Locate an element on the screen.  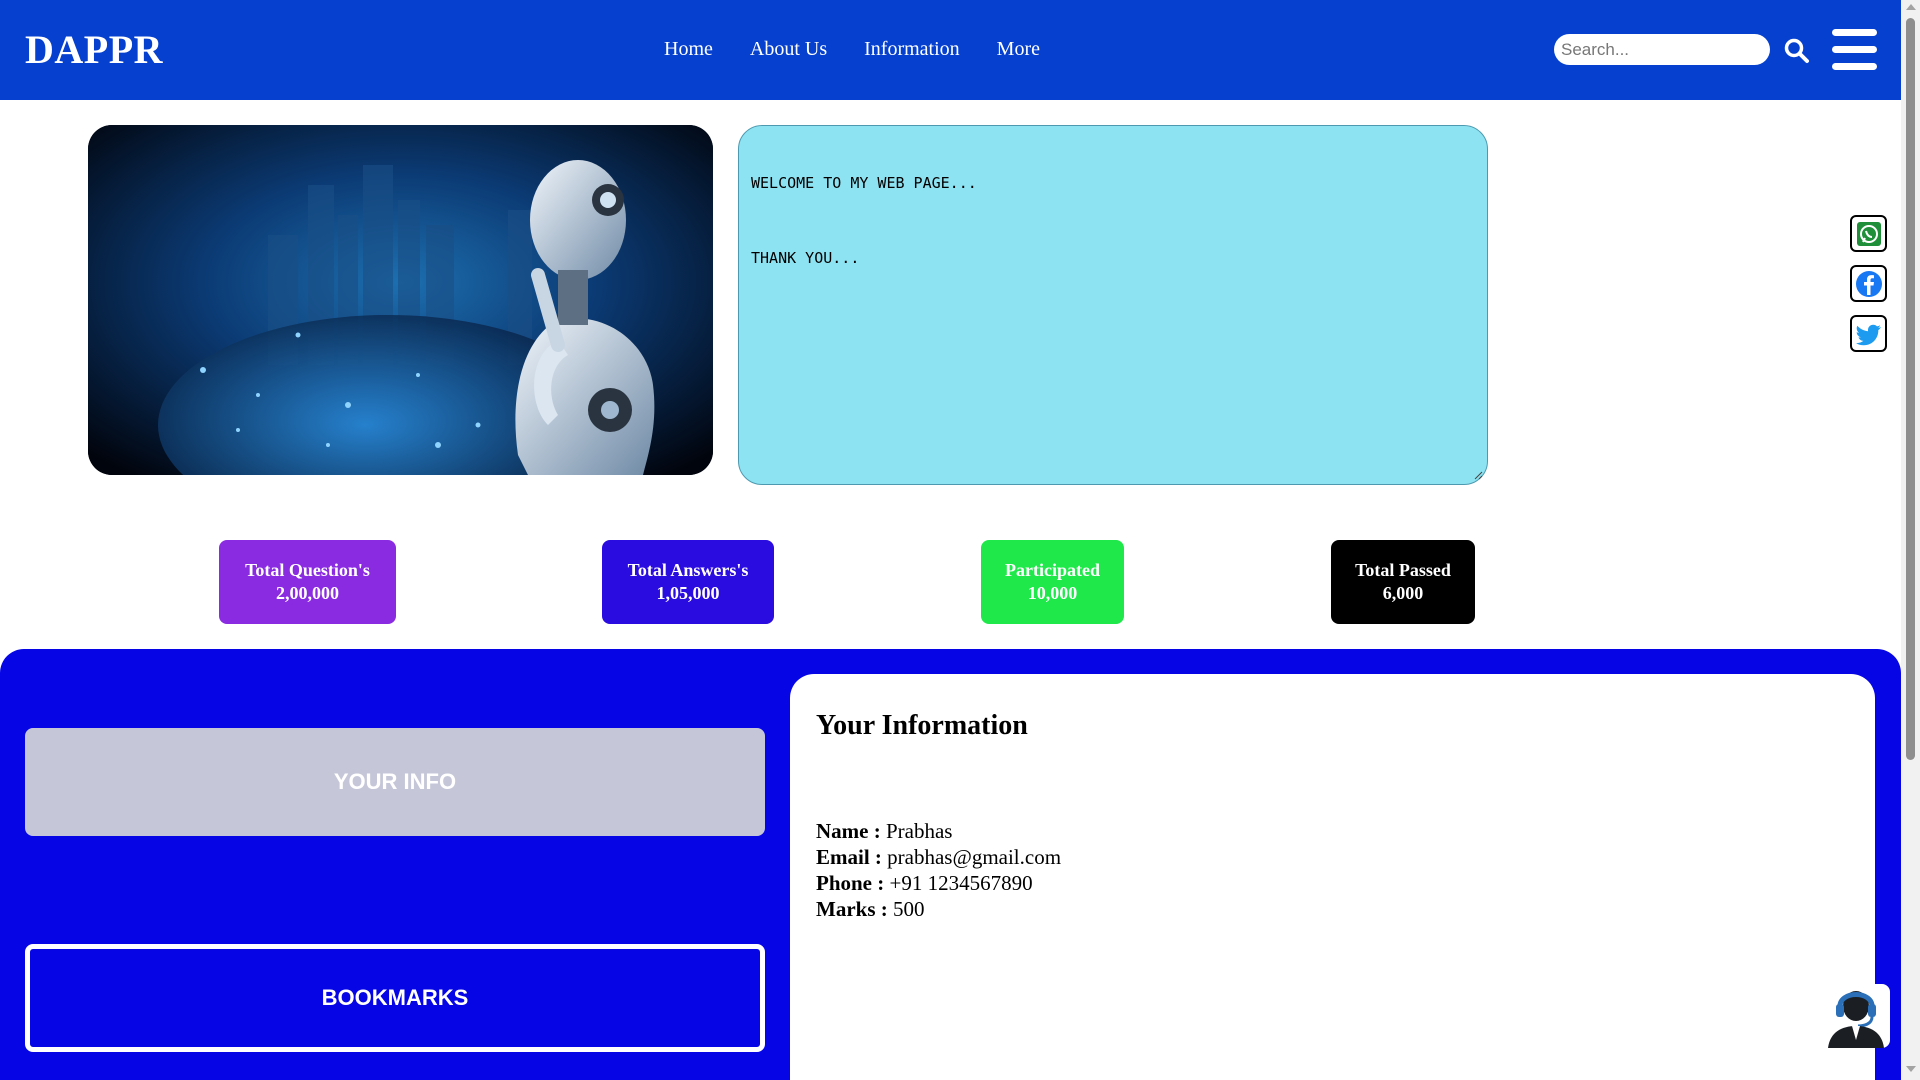
info-row-name: Name : Prabhas is located at coordinates (938, 831).